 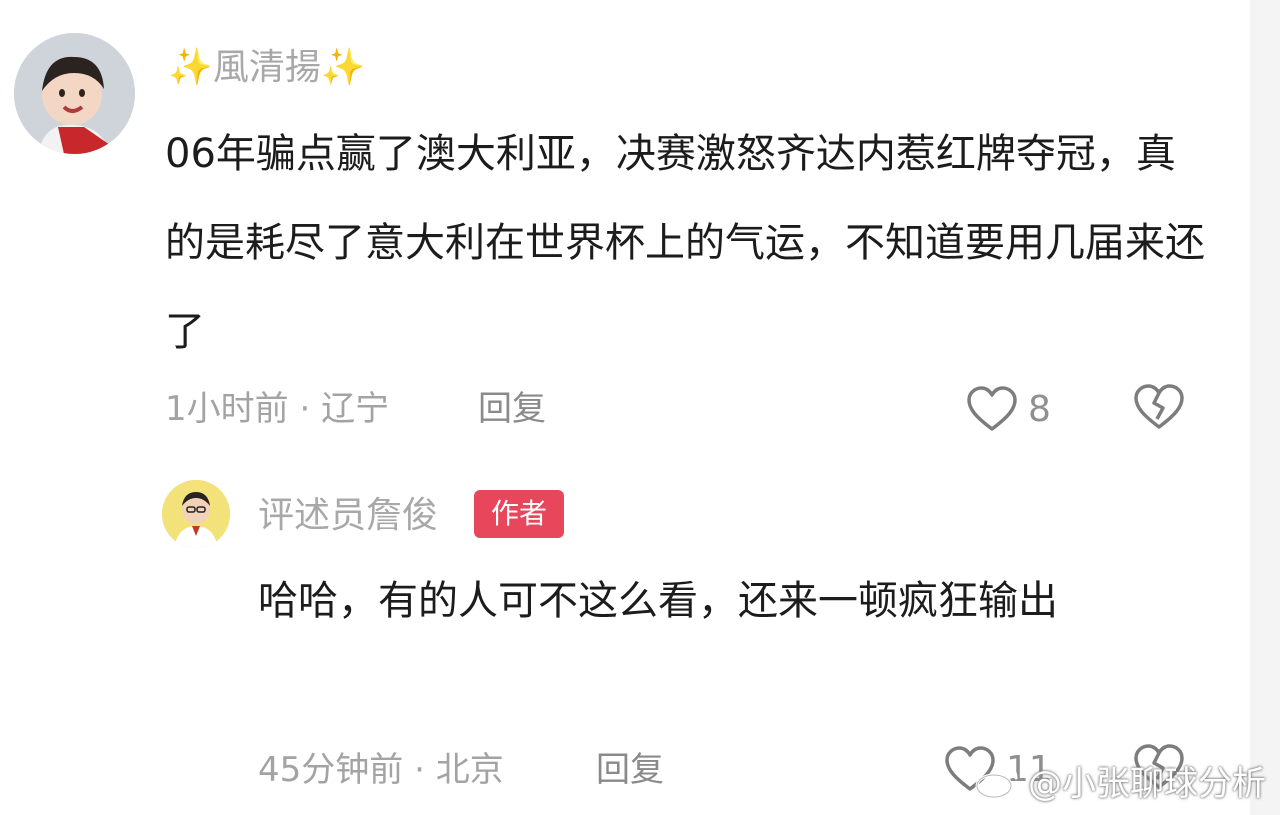 What do you see at coordinates (1147, 784) in the screenshot?
I see `watermark-text: @小张聊球分析` at bounding box center [1147, 784].